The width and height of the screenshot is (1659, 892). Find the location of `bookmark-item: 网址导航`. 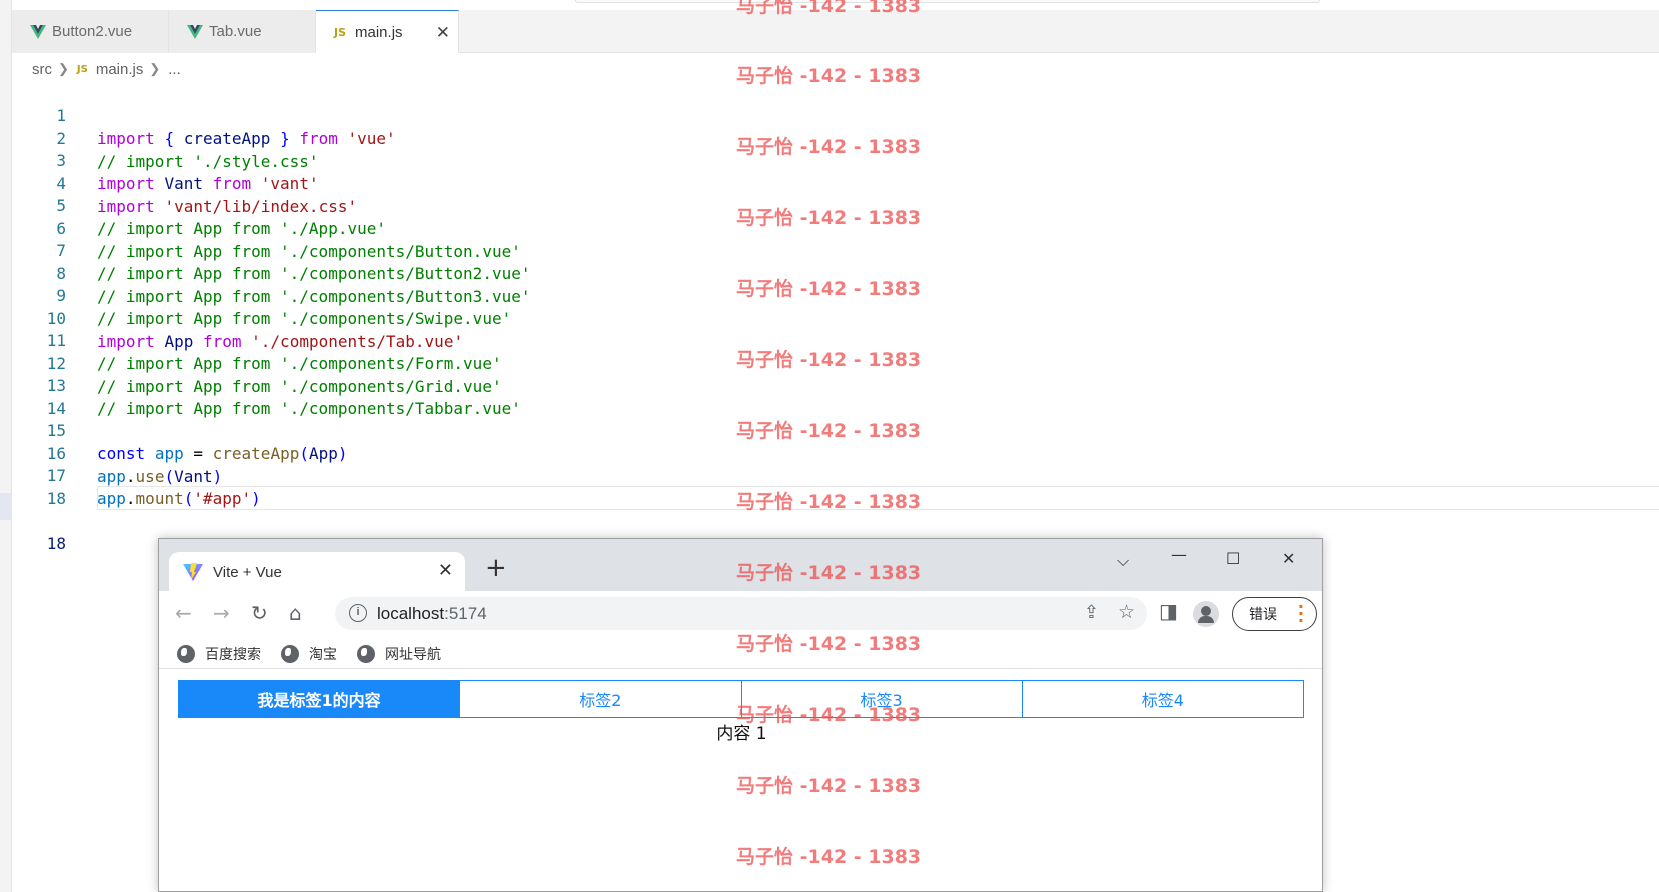

bookmark-item: 网址导航 is located at coordinates (399, 654).